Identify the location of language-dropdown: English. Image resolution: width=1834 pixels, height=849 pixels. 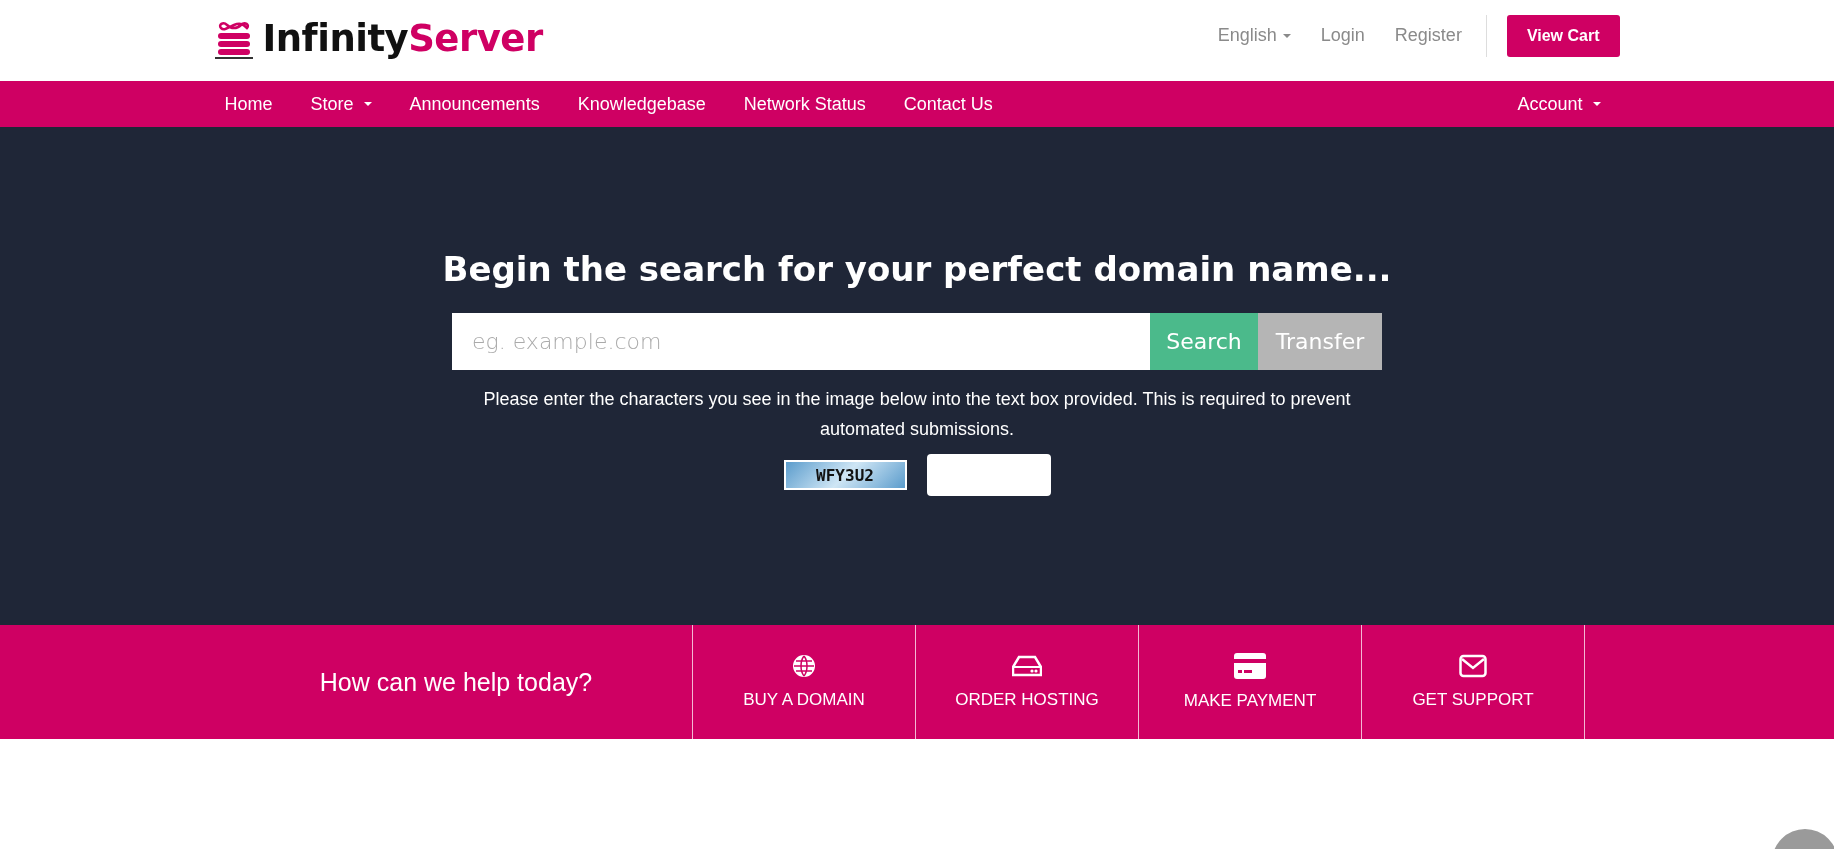
(1254, 35).